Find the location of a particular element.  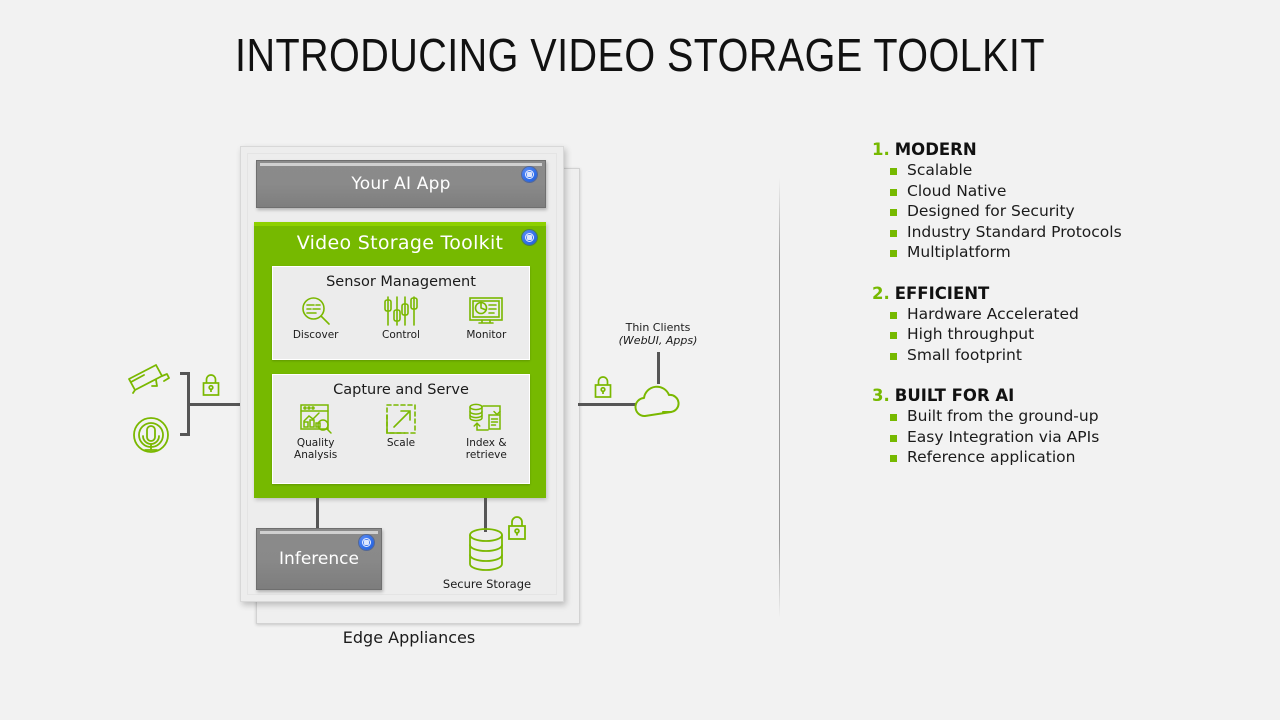

monitor-chart-icon is located at coordinates (486, 311).